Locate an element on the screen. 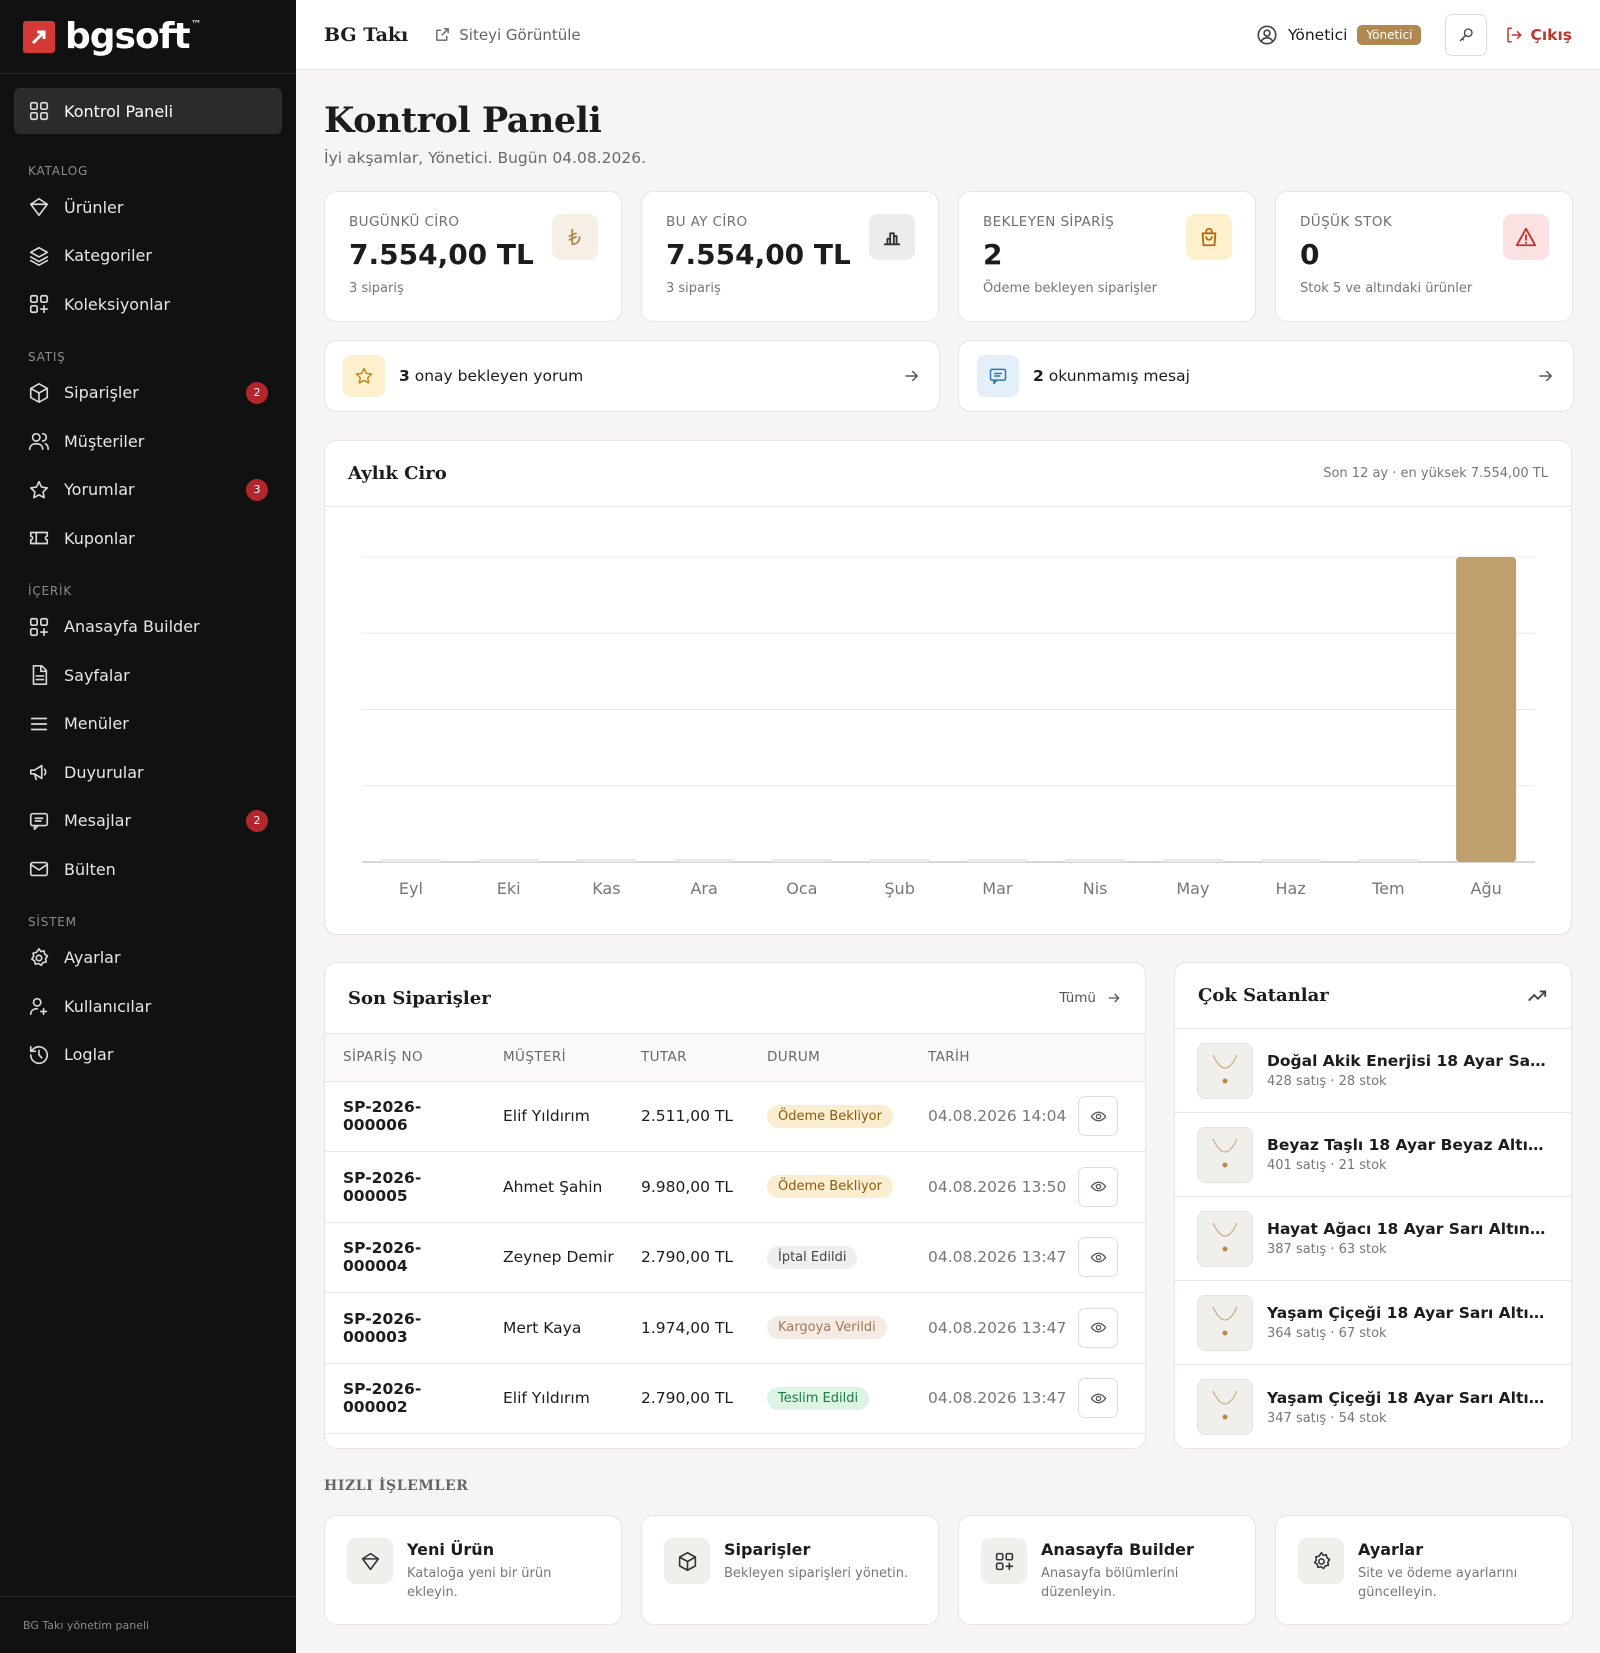 This screenshot has height=1653, width=1600. product-meta: 347 satış · 54 stok is located at coordinates (1327, 1418).